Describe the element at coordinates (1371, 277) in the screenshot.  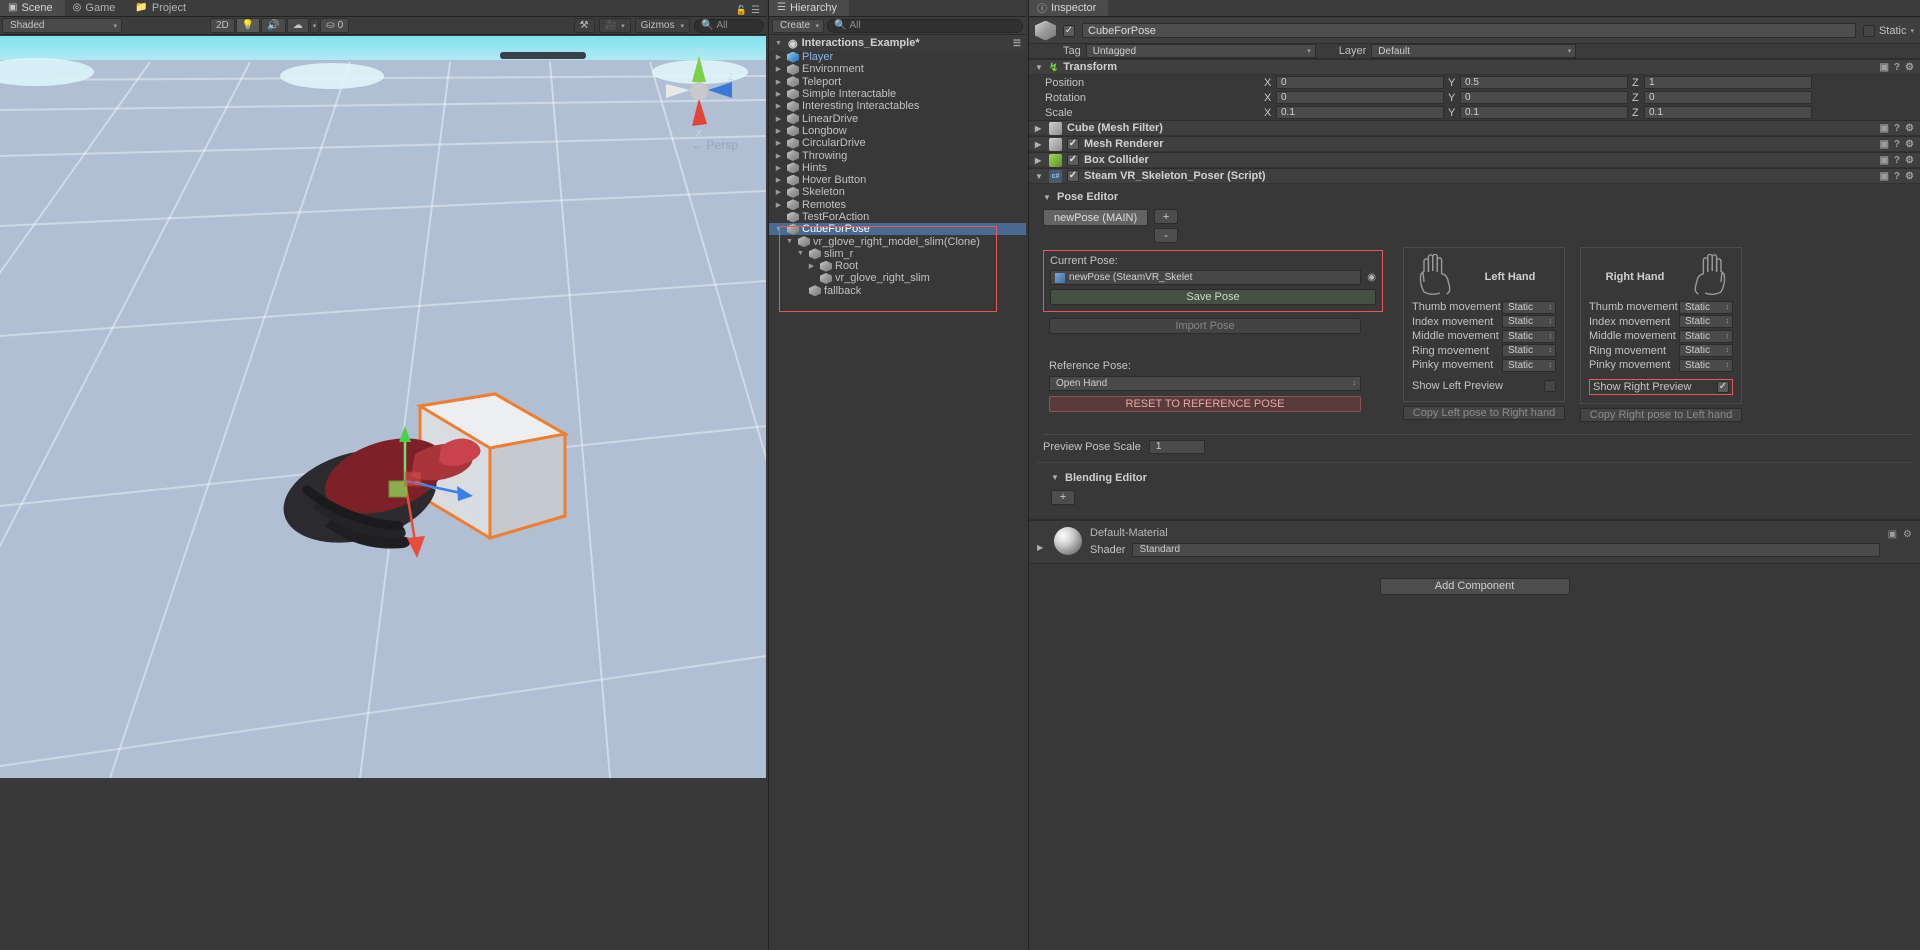
I see `target-picker-icon: ◉` at that location.